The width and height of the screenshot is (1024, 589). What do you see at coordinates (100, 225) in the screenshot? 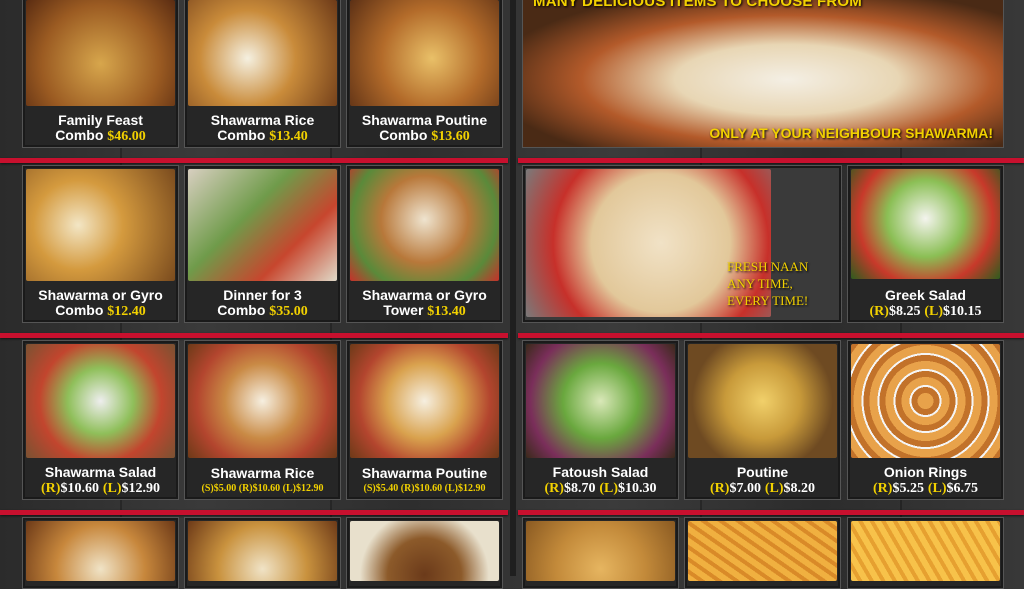
I see `shawarma-gyro-combo-photo` at bounding box center [100, 225].